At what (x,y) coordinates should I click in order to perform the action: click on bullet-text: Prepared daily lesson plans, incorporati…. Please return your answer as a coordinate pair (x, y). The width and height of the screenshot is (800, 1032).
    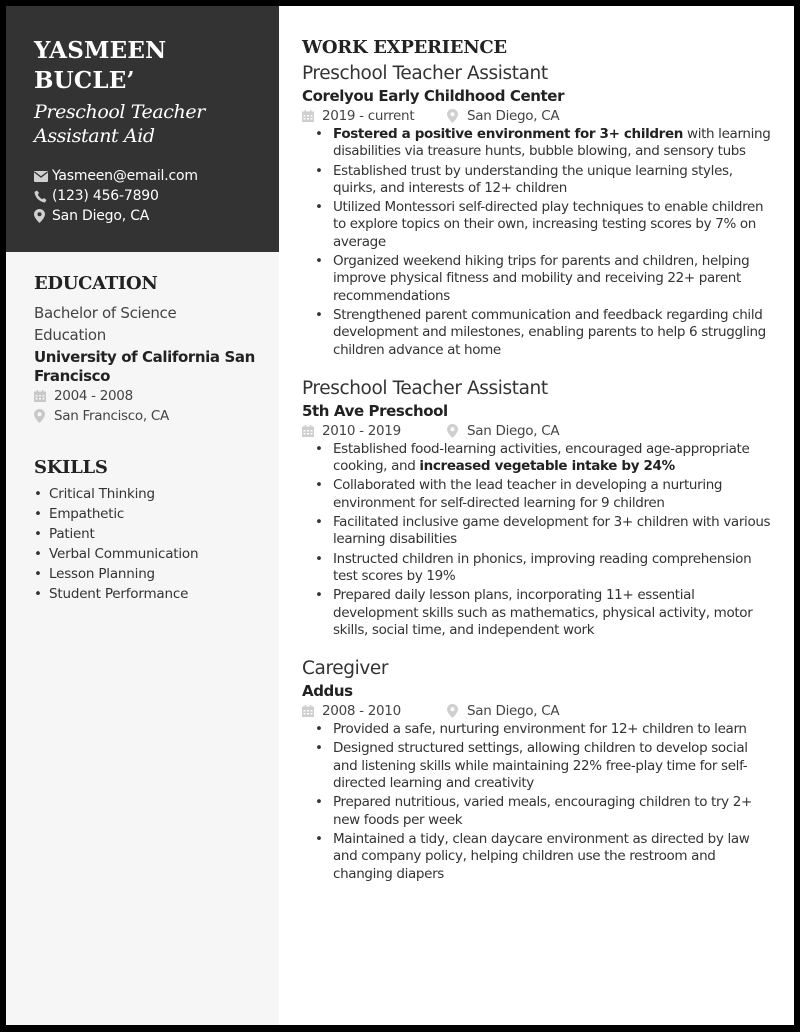
    Looking at the image, I should click on (543, 612).